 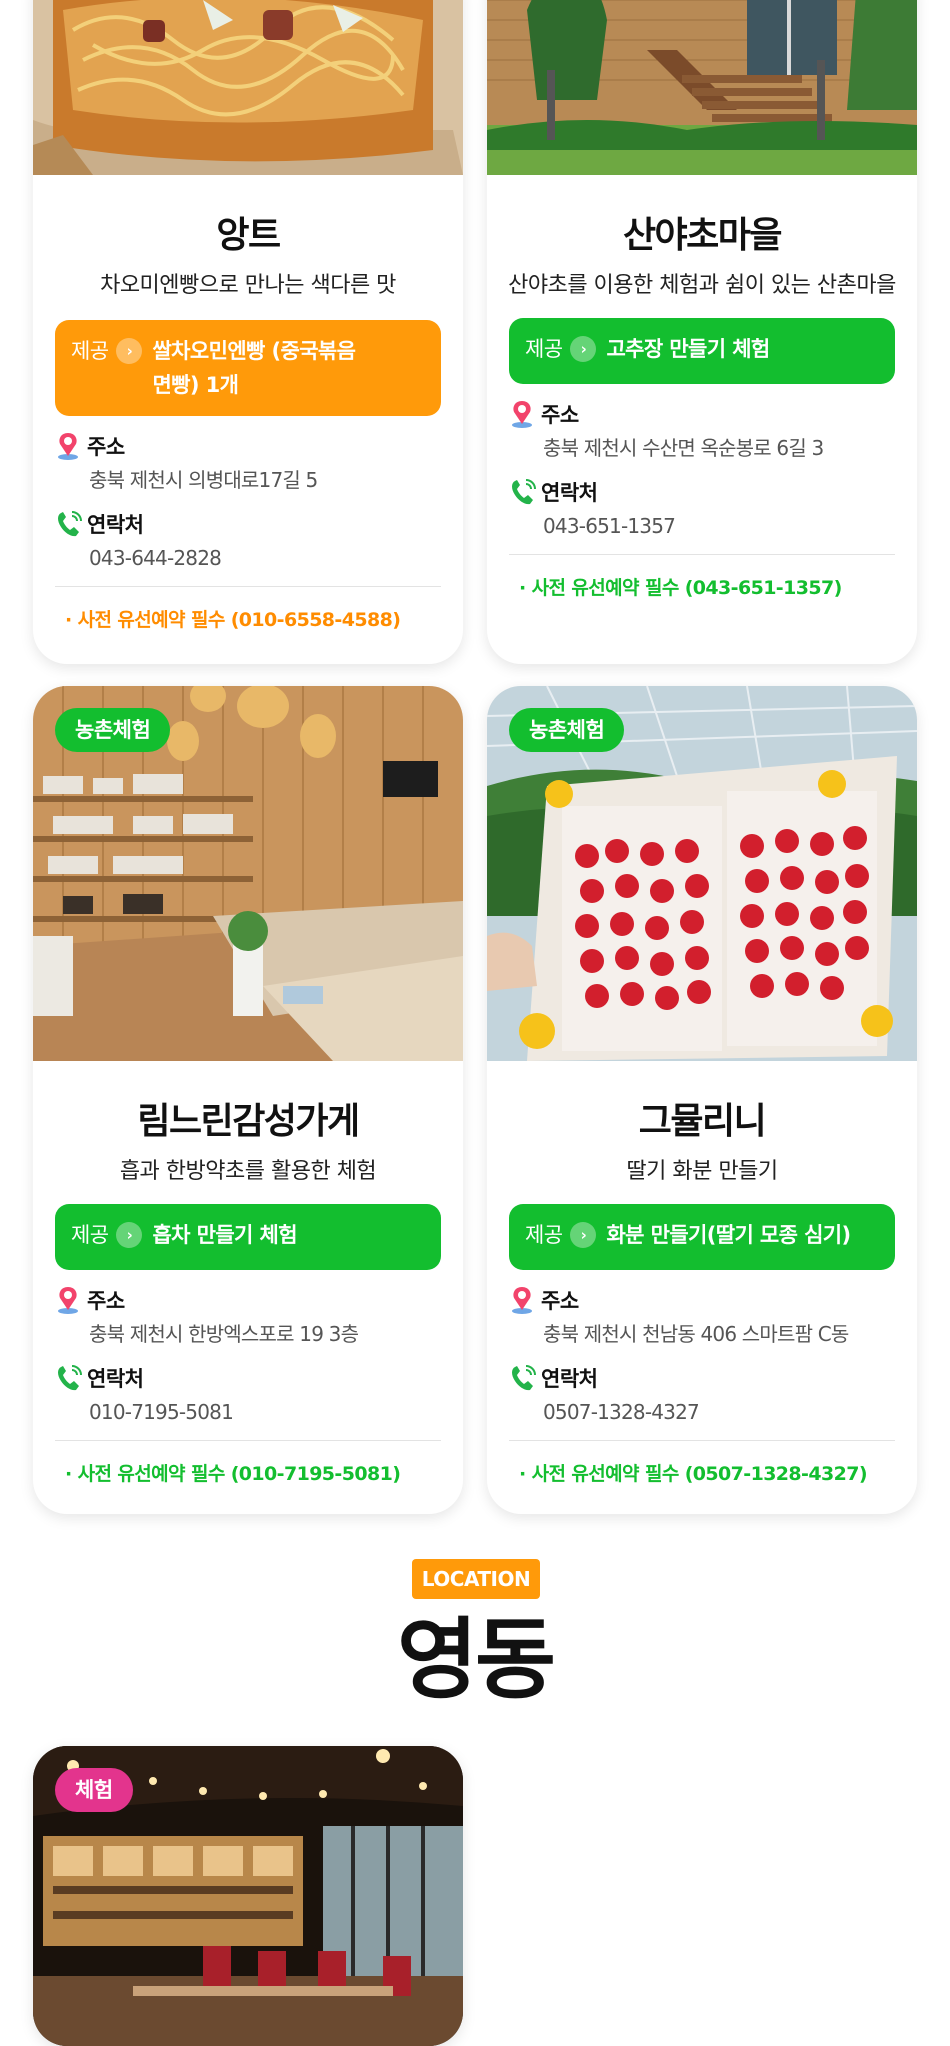 I want to click on address-value: 충북 제천시 수산면 옥순봉로 6길 3, so click(x=683, y=448).